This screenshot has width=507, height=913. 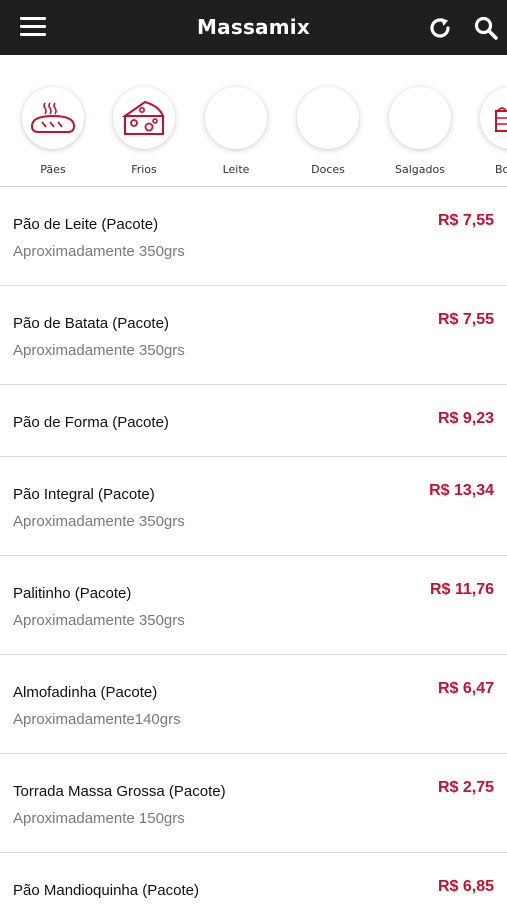 I want to click on category-frios: Frios, so click(x=144, y=131).